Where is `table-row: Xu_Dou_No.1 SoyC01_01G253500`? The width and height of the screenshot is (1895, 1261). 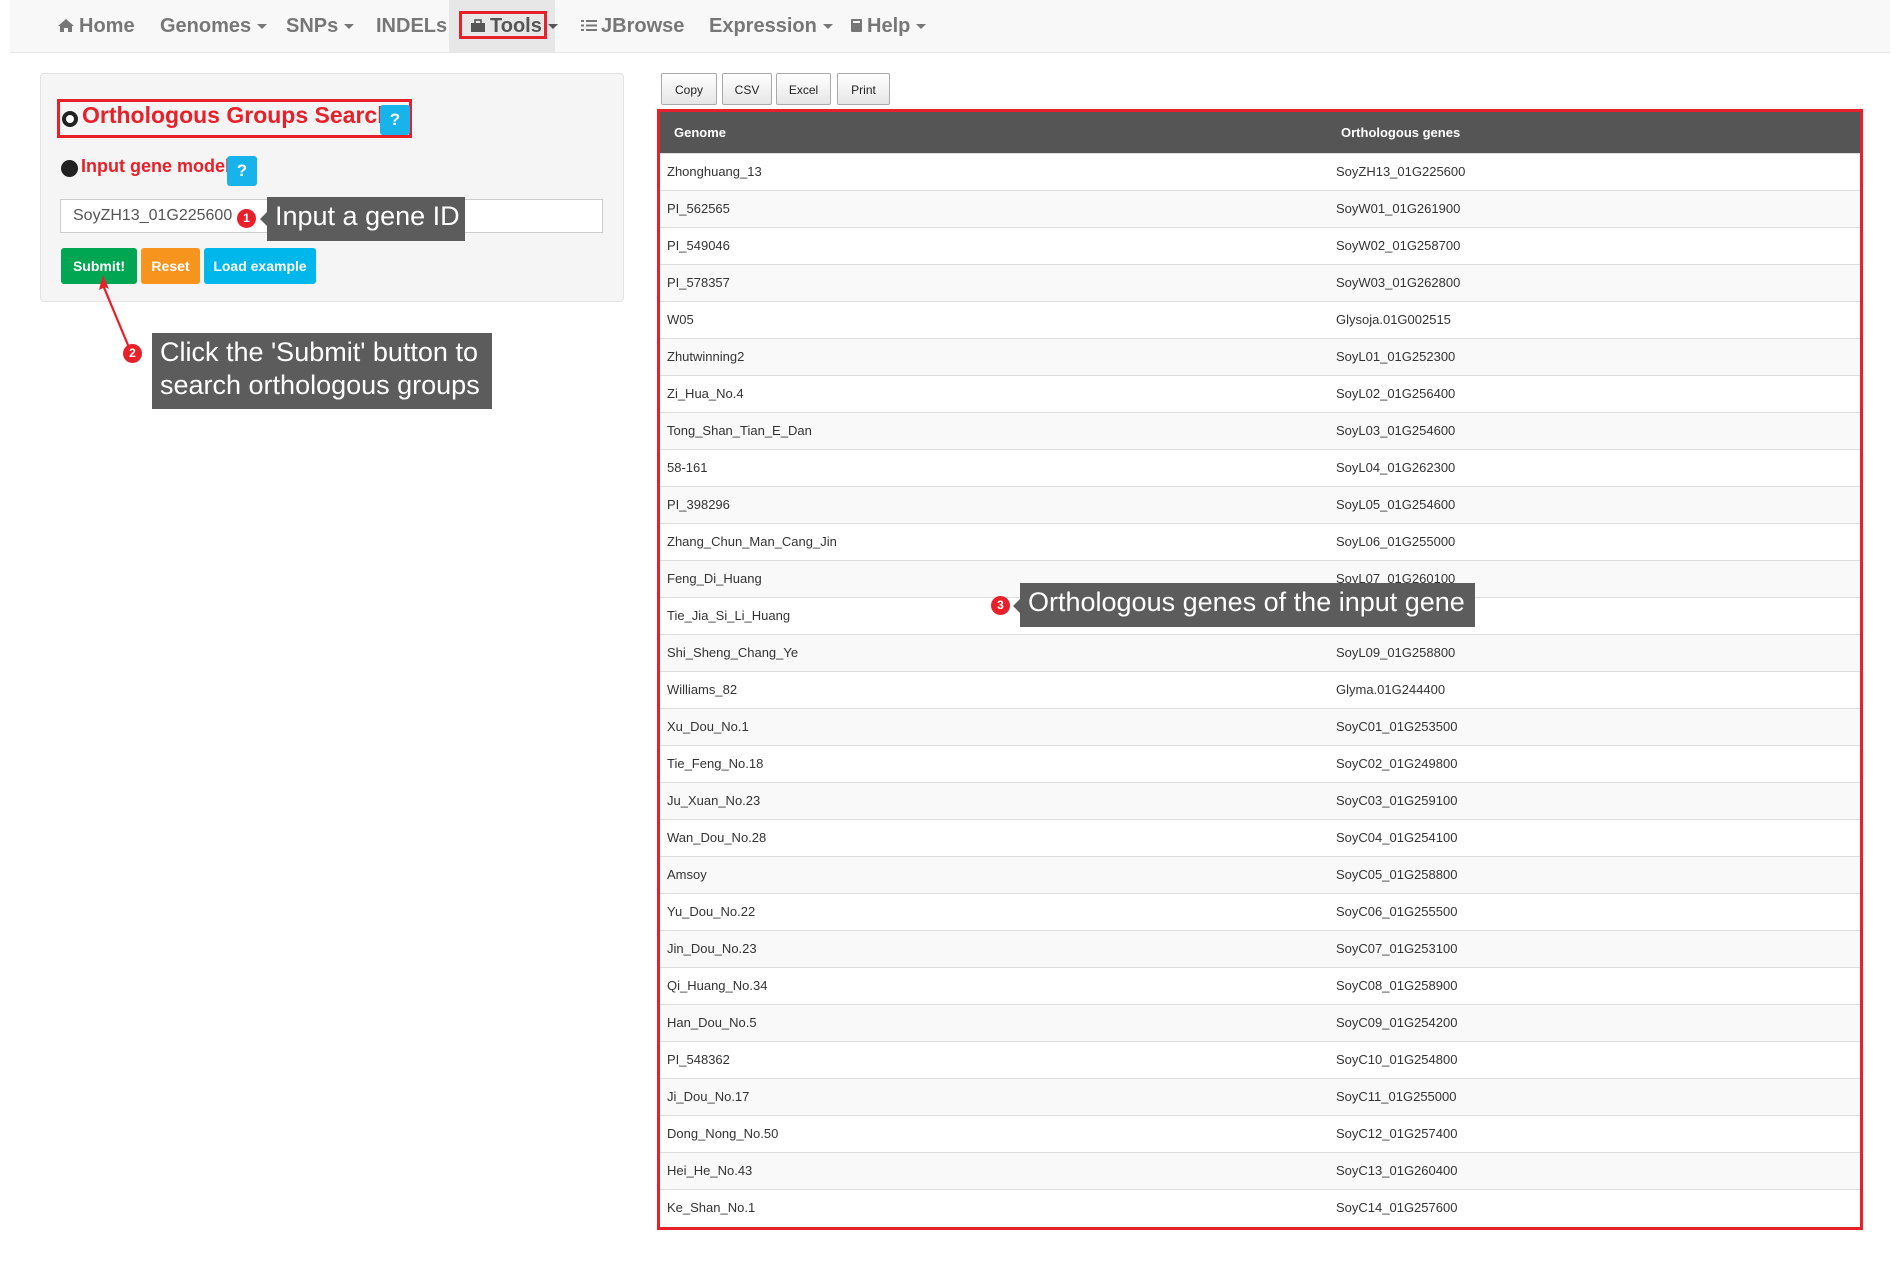 table-row: Xu_Dou_No.1 SoyC01_01G253500 is located at coordinates (1260, 726).